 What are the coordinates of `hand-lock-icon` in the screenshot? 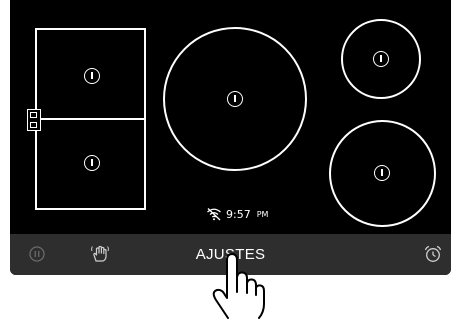 It's located at (100, 254).